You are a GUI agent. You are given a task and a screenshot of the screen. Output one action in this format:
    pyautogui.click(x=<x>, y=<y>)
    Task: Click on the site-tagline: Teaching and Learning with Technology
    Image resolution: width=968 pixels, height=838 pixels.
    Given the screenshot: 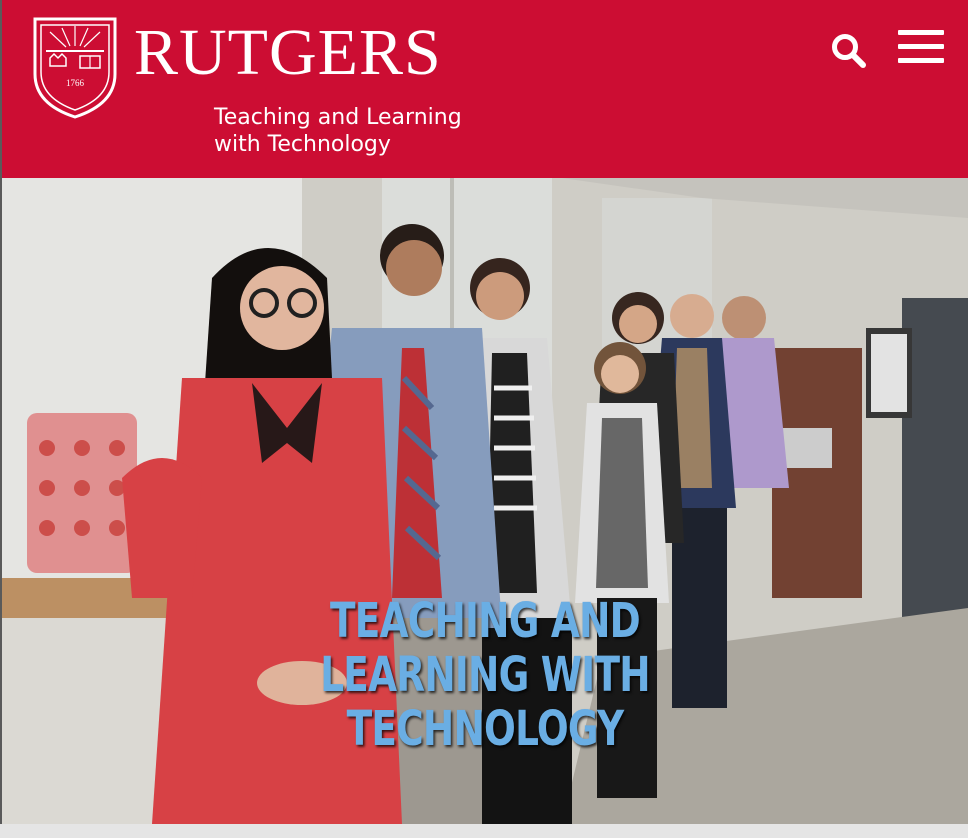 What is the action you would take?
    pyautogui.click(x=338, y=131)
    